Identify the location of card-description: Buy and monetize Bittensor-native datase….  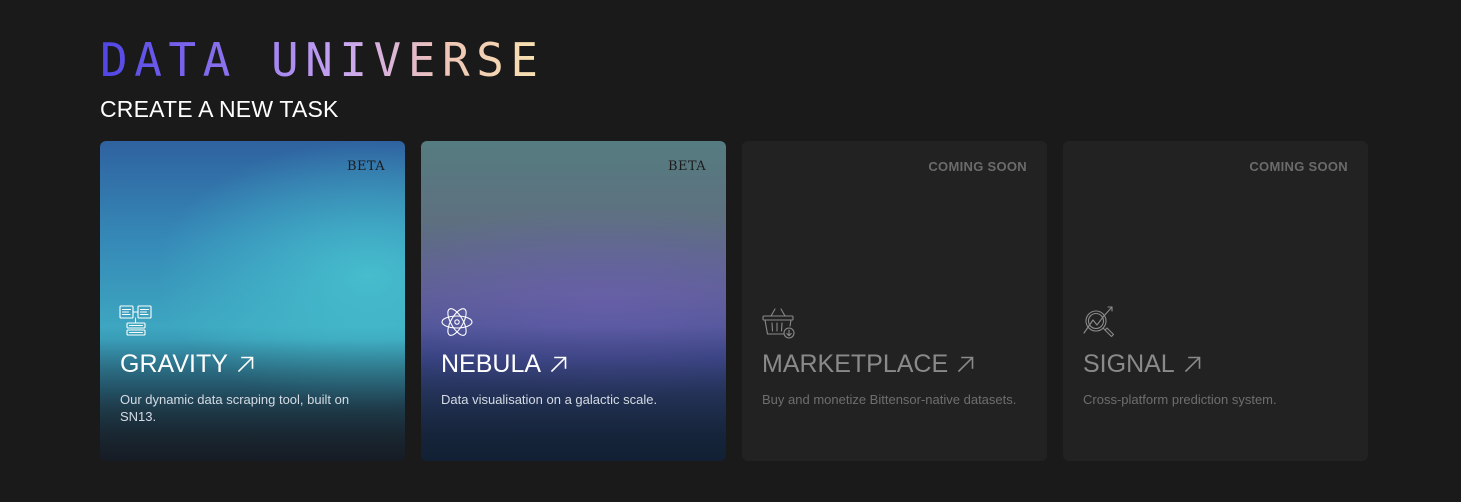
(889, 399).